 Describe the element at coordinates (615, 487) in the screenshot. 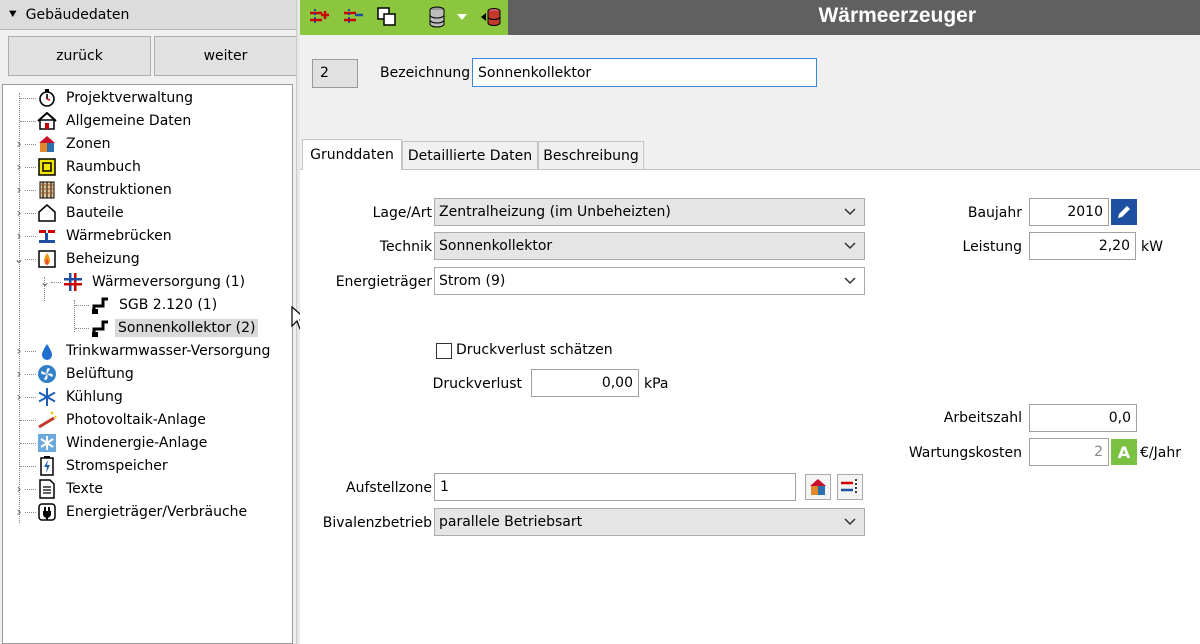

I see `aufstellzone-input` at that location.